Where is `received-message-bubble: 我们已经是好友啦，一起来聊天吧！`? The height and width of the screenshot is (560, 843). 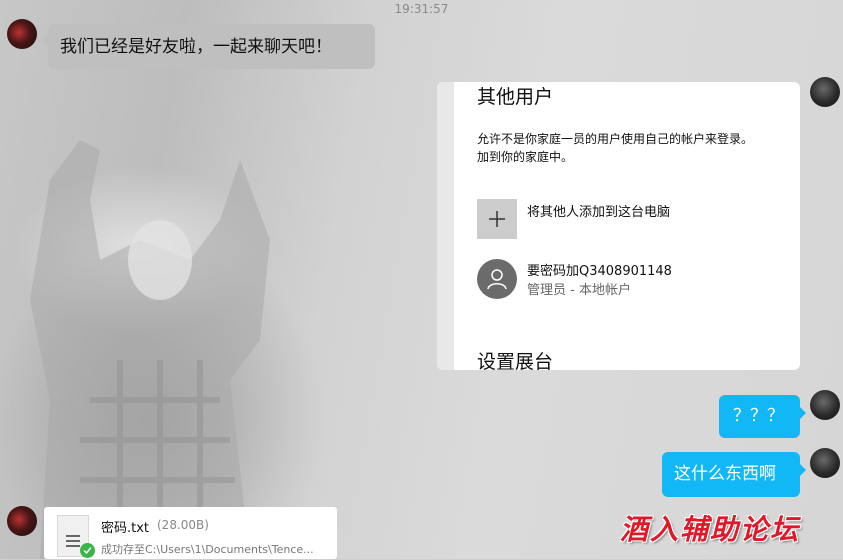
received-message-bubble: 我们已经是好友啦，一起来聊天吧！ is located at coordinates (208, 46).